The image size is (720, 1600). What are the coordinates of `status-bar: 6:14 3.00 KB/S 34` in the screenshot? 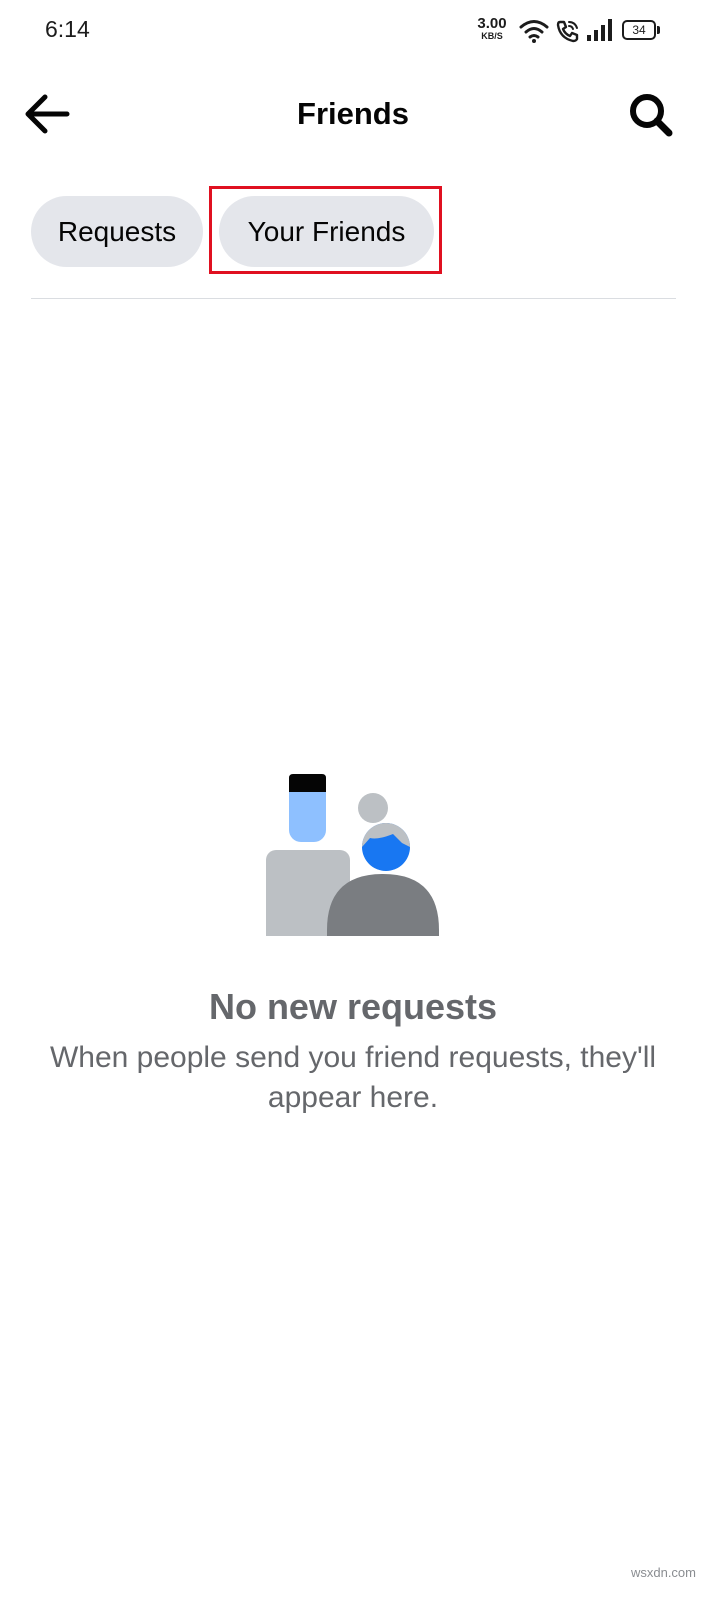 It's located at (360, 32).